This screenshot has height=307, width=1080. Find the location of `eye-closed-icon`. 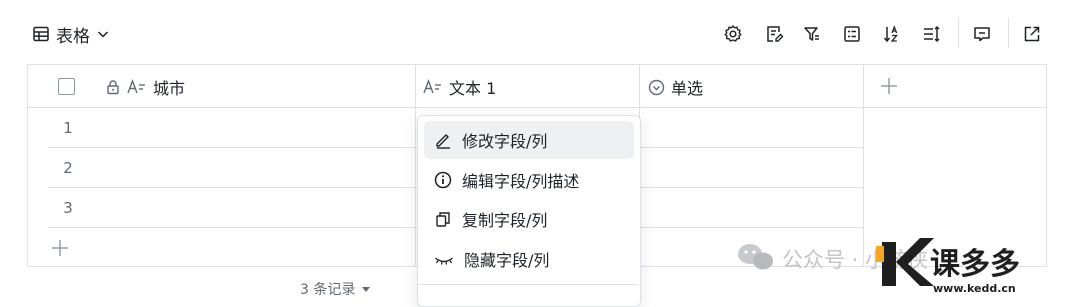

eye-closed-icon is located at coordinates (444, 259).